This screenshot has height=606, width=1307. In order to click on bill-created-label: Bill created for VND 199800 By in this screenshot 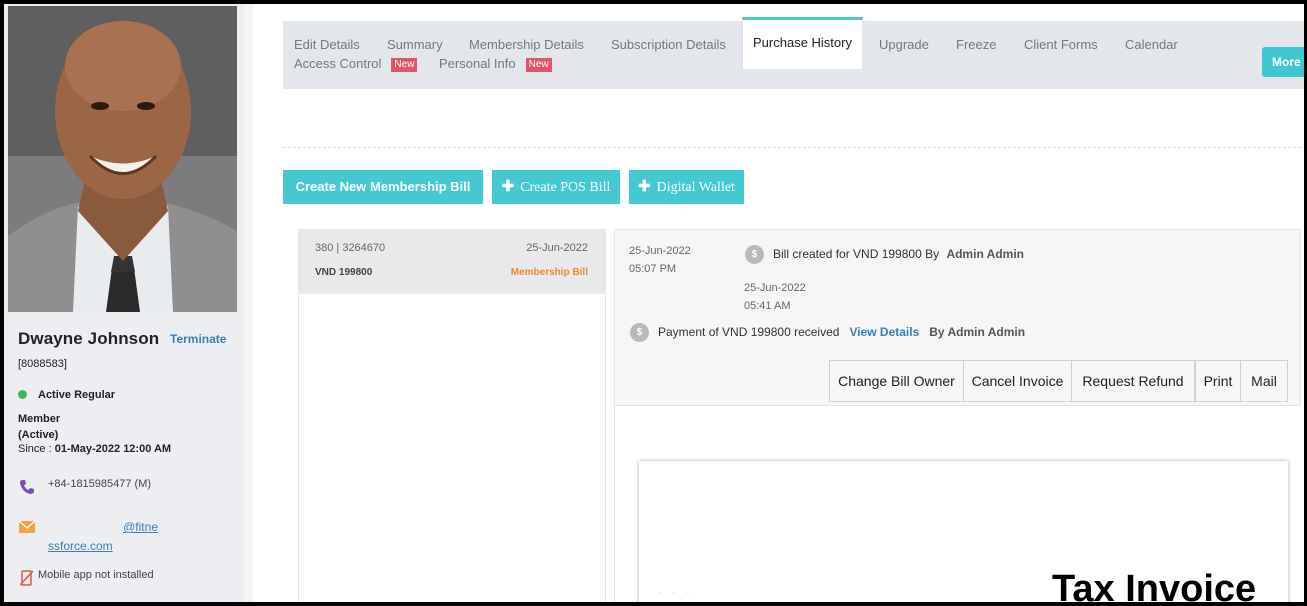, I will do `click(856, 254)`.